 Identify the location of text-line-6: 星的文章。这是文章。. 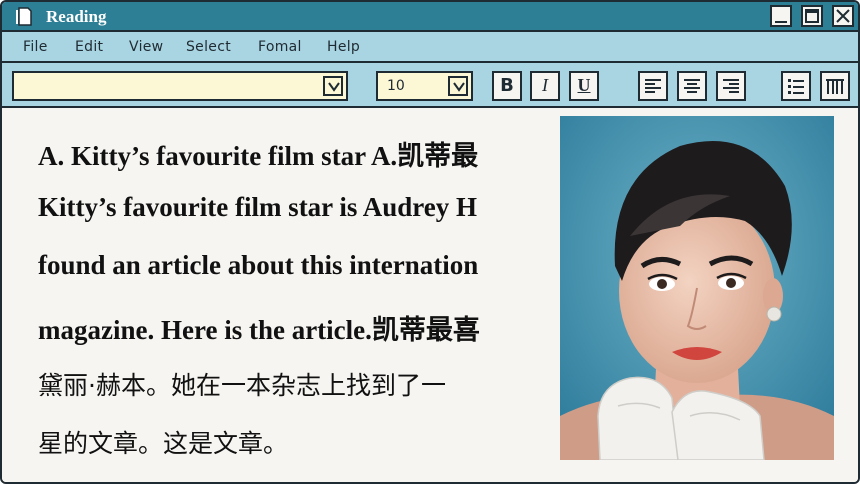
(163, 443).